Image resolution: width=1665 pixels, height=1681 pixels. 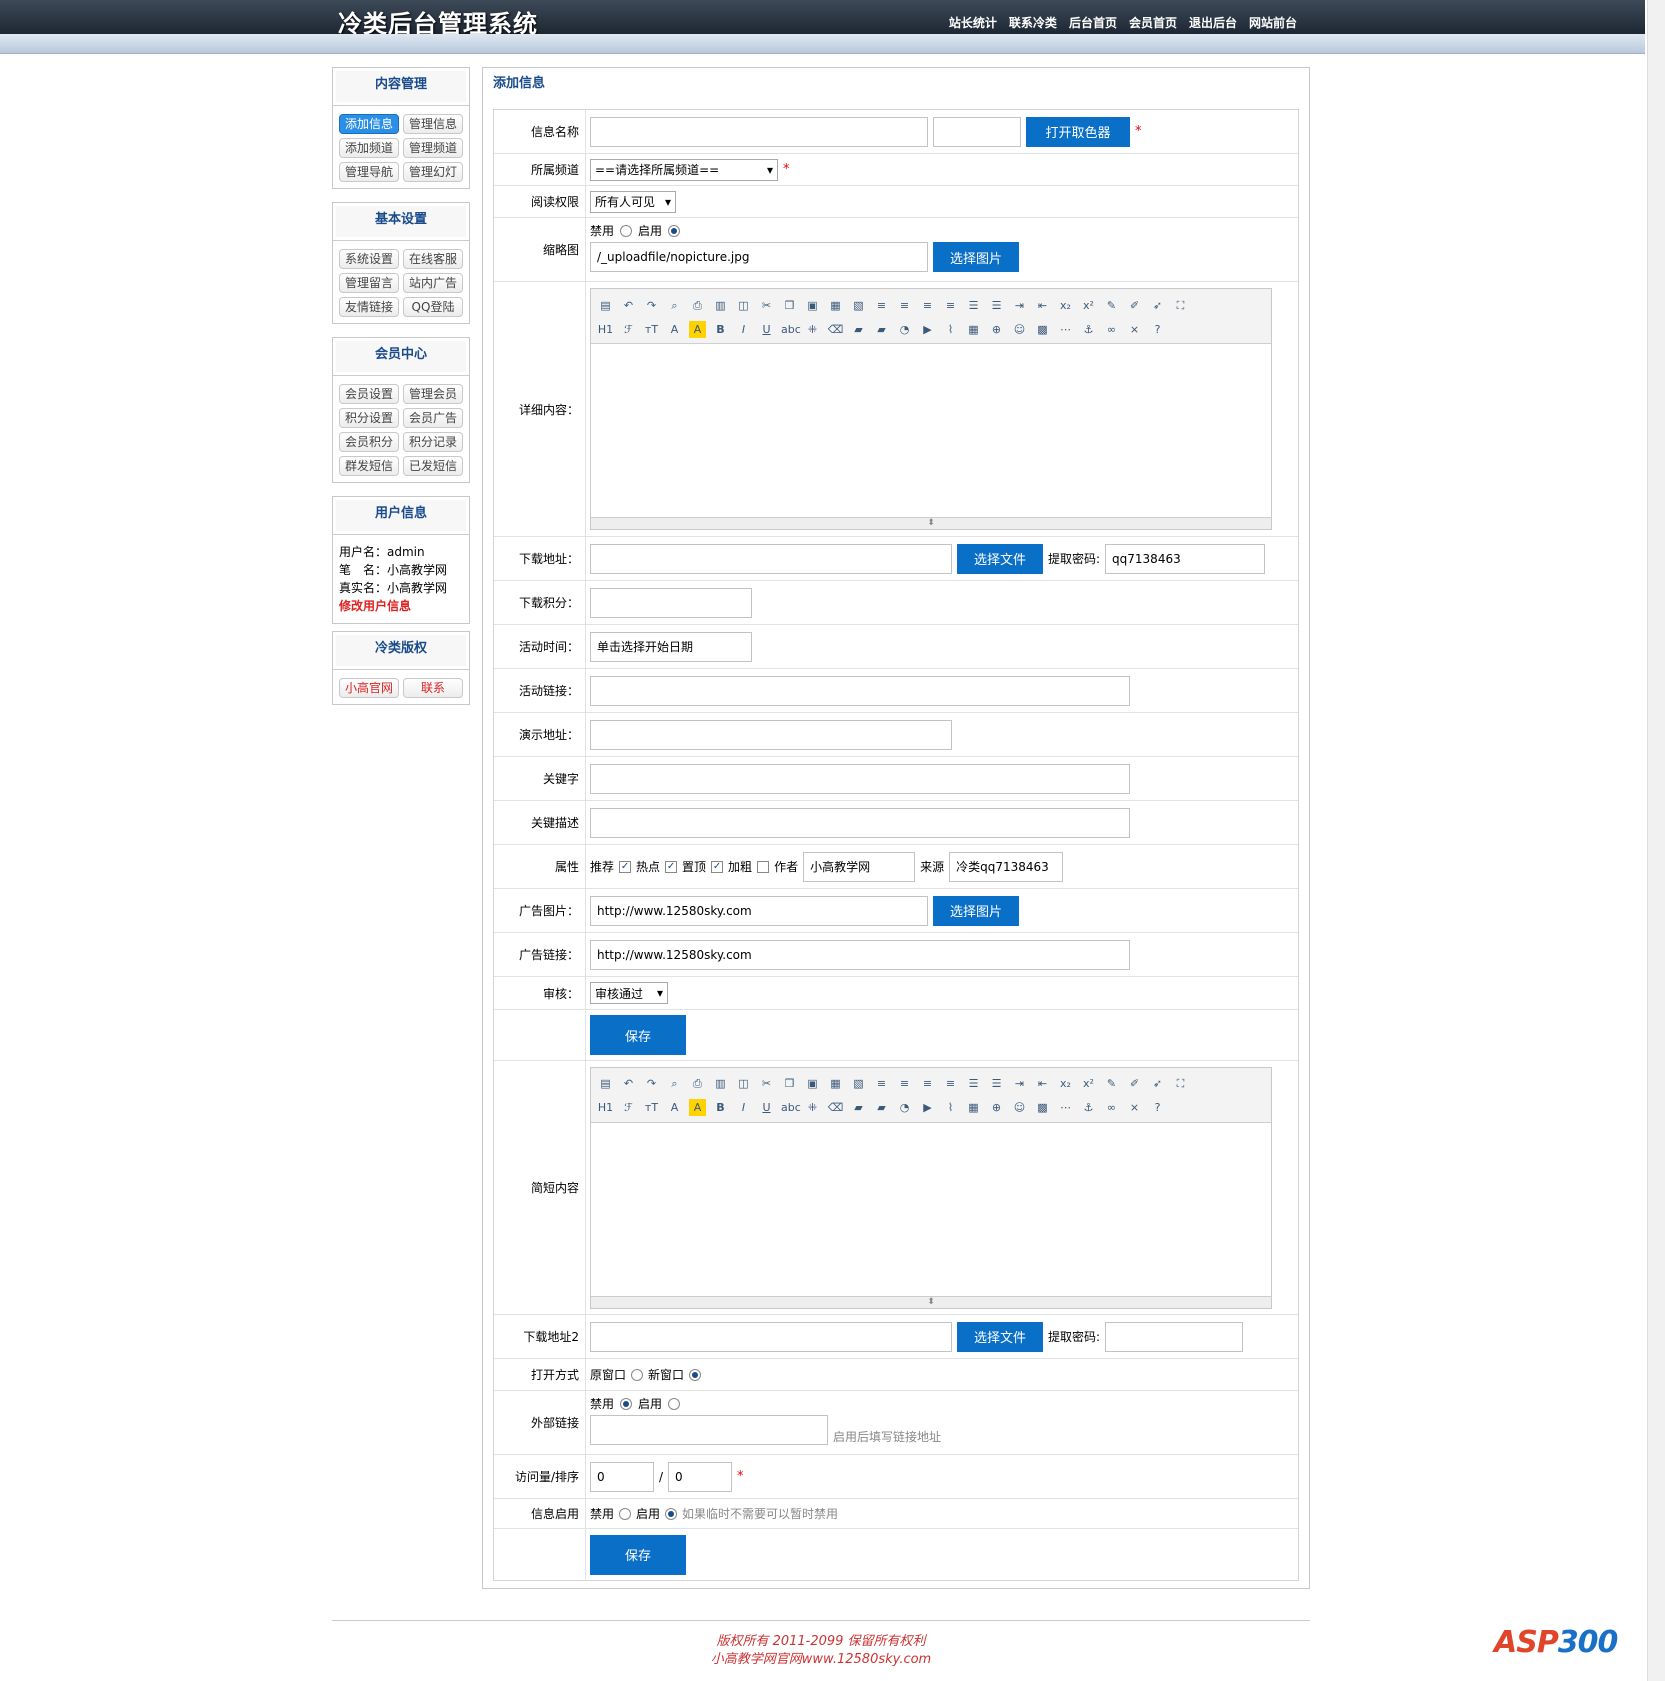 I want to click on preview-icon: ⌕, so click(x=674, y=305).